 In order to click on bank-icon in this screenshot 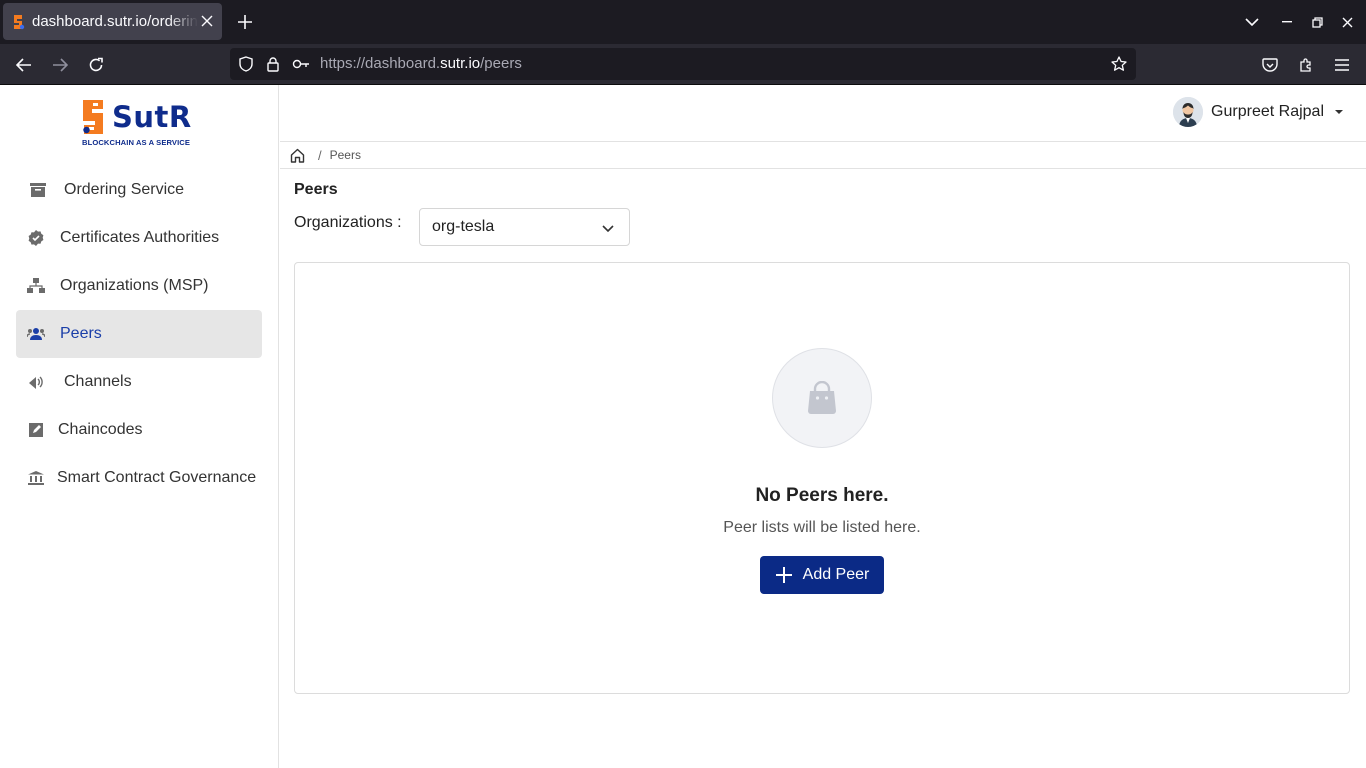, I will do `click(36, 478)`.